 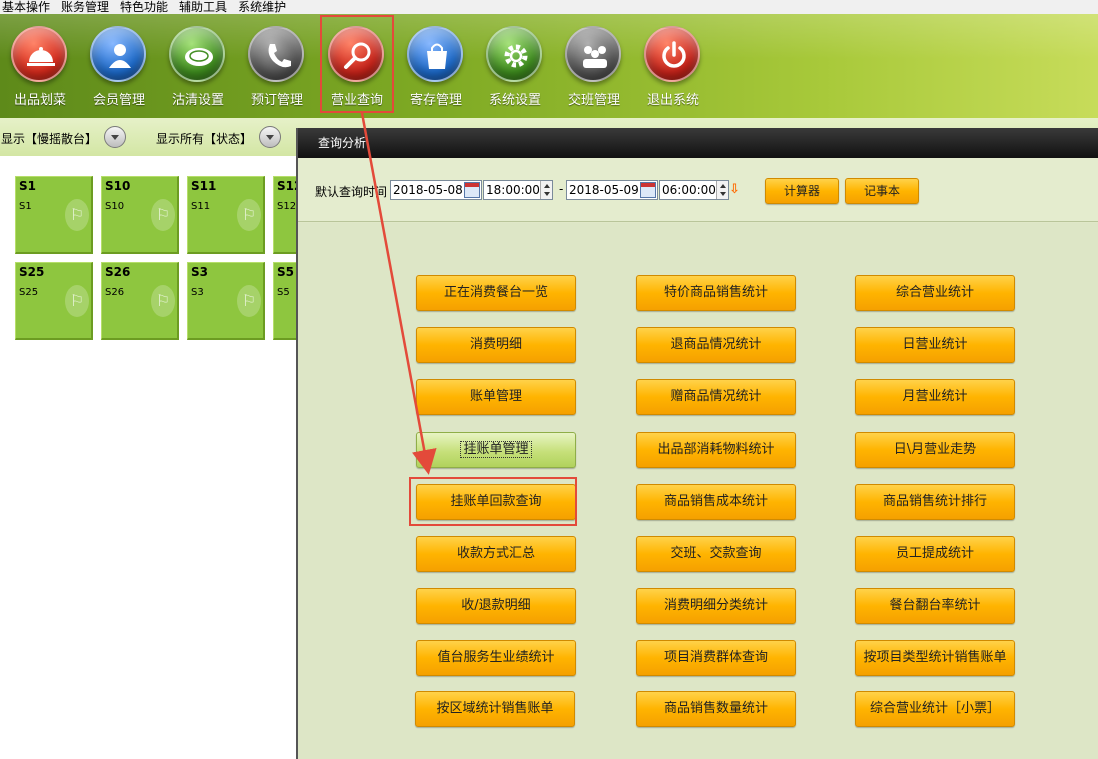 What do you see at coordinates (493, 501) in the screenshot?
I see `receivable-query-highlight` at bounding box center [493, 501].